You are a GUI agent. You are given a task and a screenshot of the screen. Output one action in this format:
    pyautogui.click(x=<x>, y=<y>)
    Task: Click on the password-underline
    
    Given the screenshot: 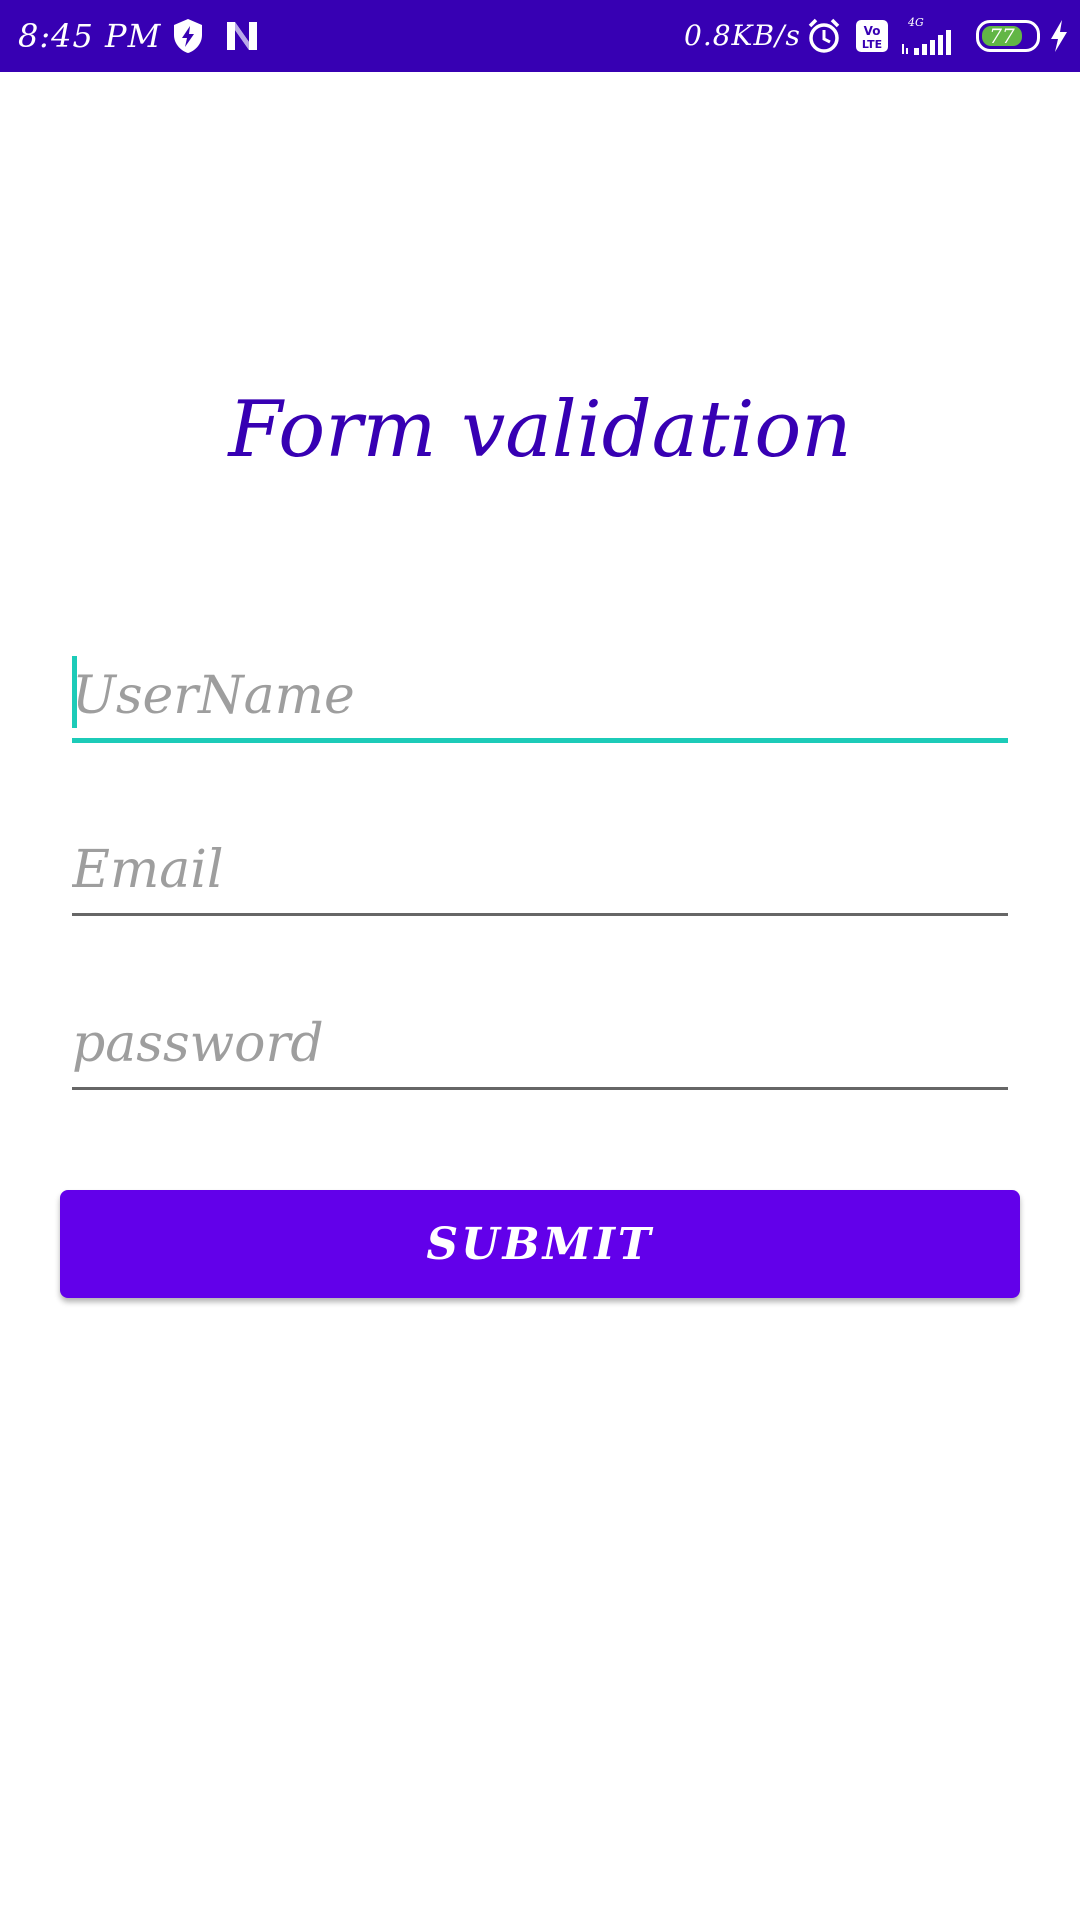 What is the action you would take?
    pyautogui.click(x=540, y=1088)
    